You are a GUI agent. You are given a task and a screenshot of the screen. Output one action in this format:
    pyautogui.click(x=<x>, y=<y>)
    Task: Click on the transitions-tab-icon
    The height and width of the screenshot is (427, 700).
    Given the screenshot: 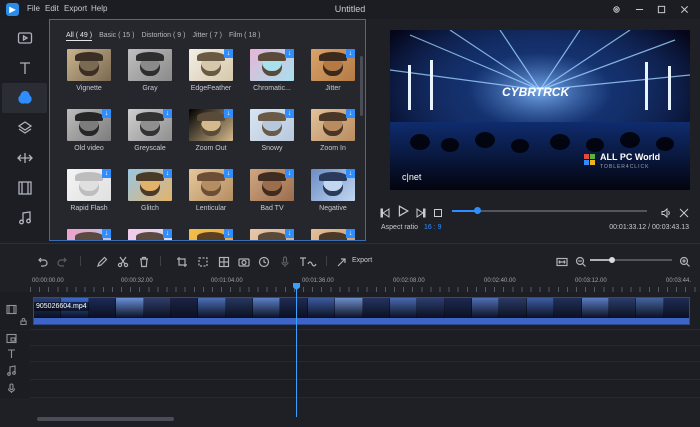 What is the action you would take?
    pyautogui.click(x=24, y=158)
    